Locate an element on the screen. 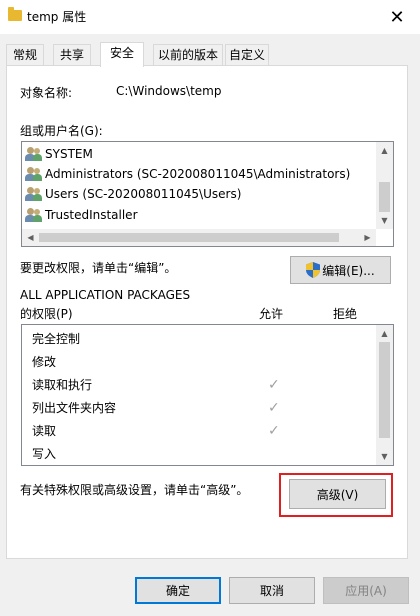 The height and width of the screenshot is (616, 420). list-item: 读取和执行 is located at coordinates (62, 385).